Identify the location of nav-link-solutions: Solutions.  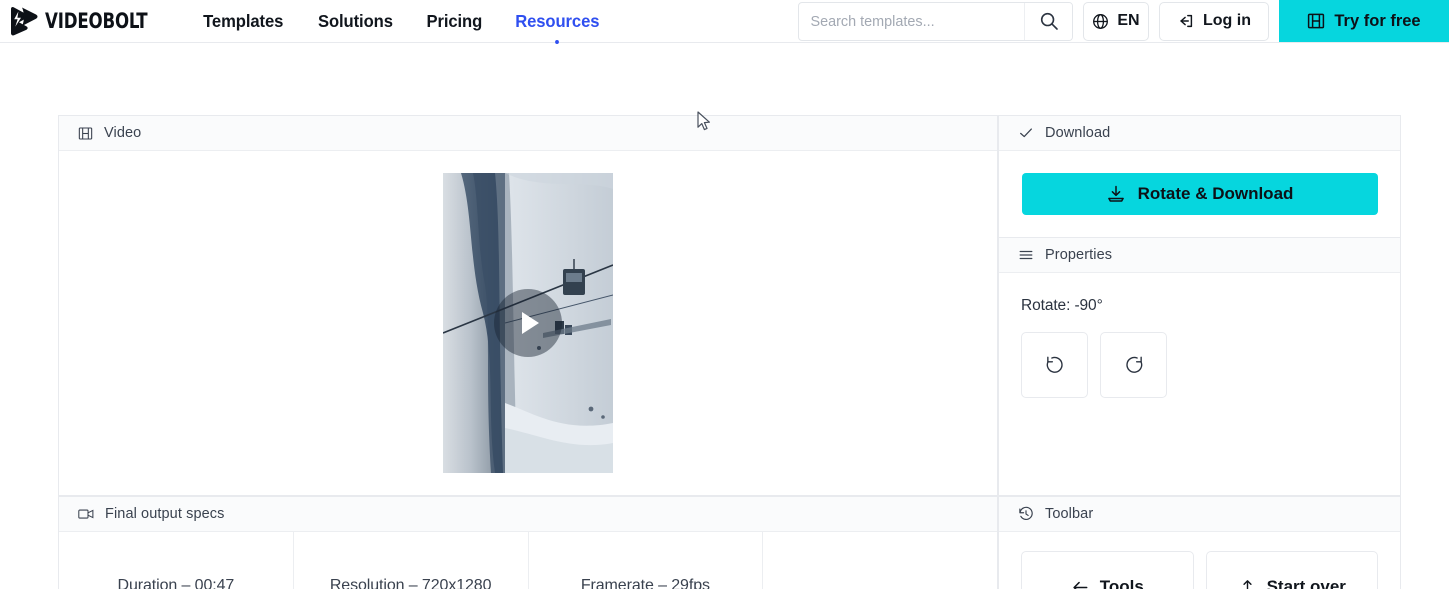
(355, 21).